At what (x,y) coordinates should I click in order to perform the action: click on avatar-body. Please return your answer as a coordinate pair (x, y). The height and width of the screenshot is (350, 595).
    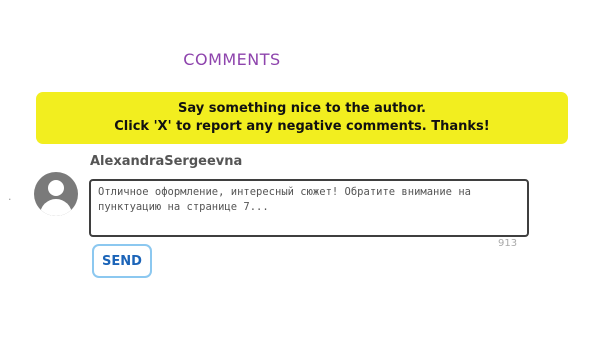
    Looking at the image, I should click on (56, 207).